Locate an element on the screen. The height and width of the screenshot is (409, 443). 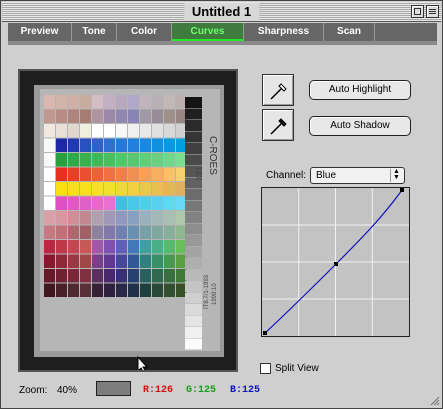
tab-preview: Preview is located at coordinates (40, 32).